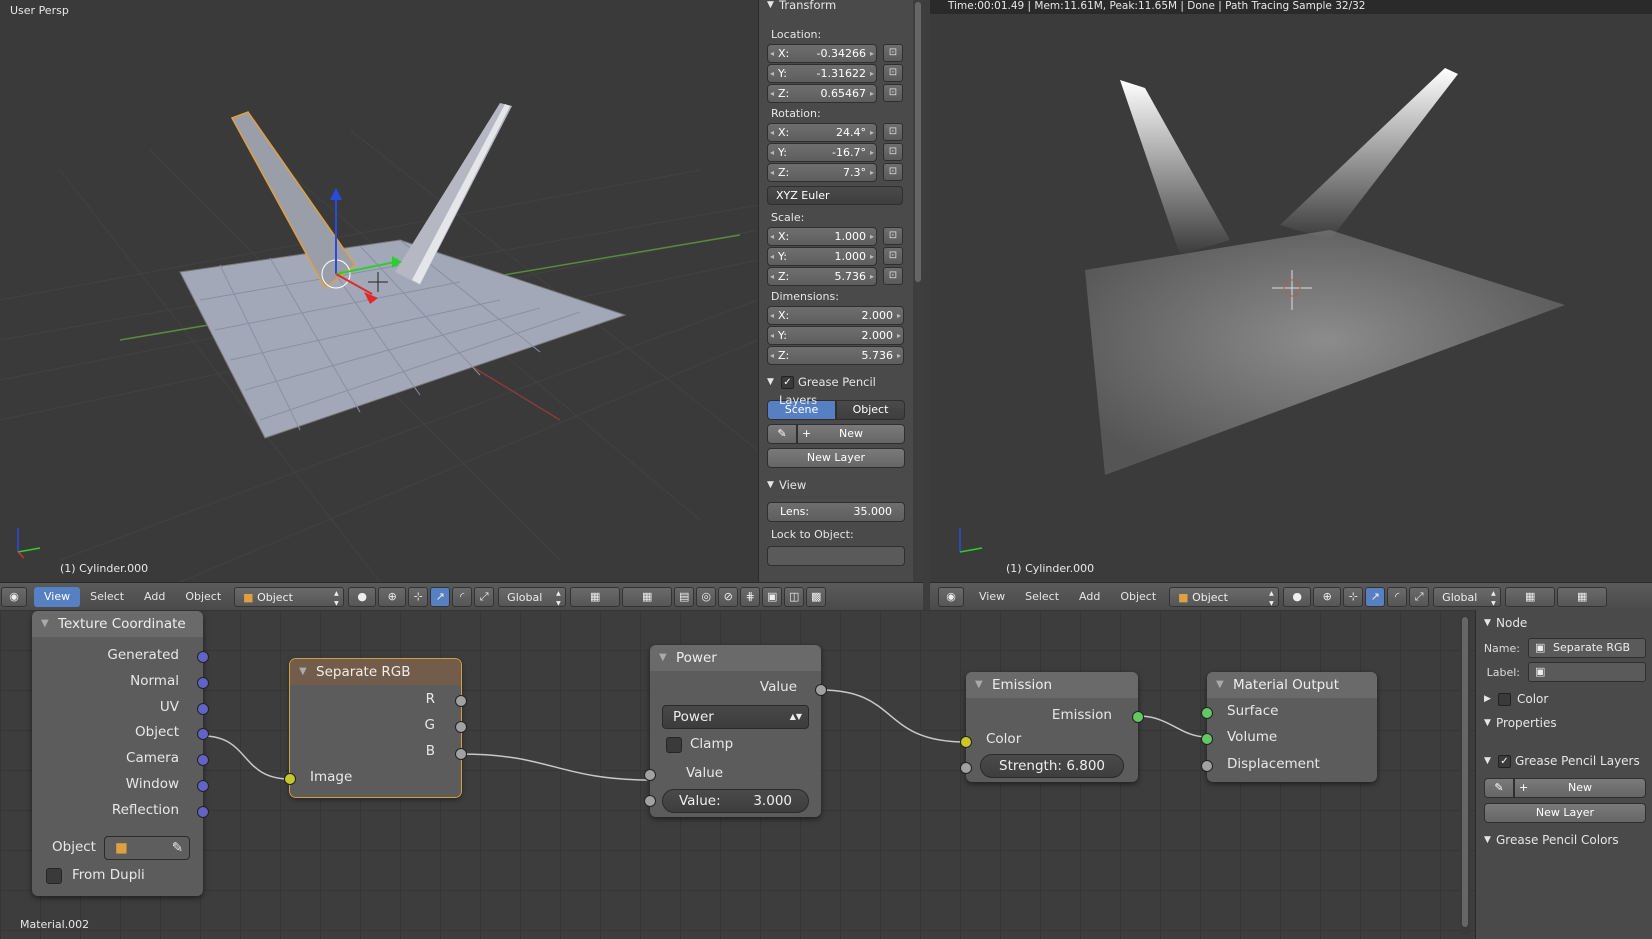 The height and width of the screenshot is (939, 1652). What do you see at coordinates (735, 801) in the screenshot?
I see `power-value-field: Value: 3.000` at bounding box center [735, 801].